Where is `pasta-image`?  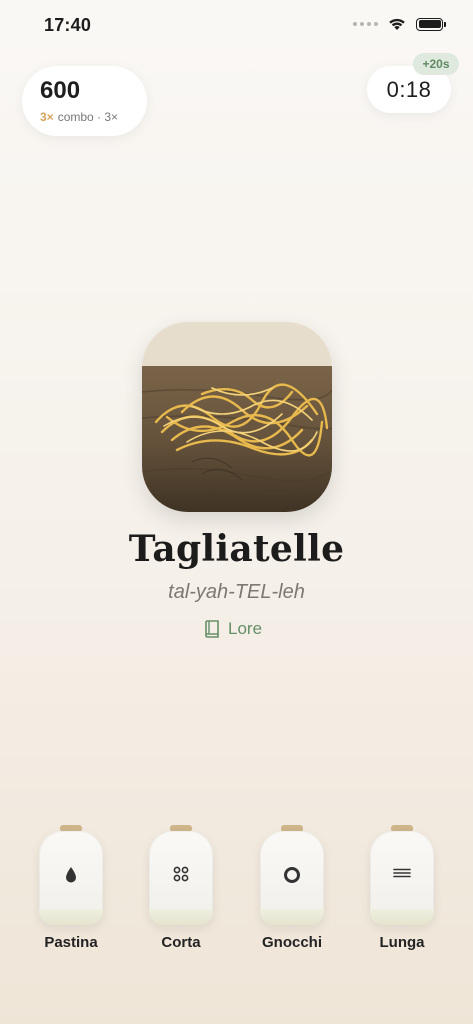
pasta-image is located at coordinates (237, 417).